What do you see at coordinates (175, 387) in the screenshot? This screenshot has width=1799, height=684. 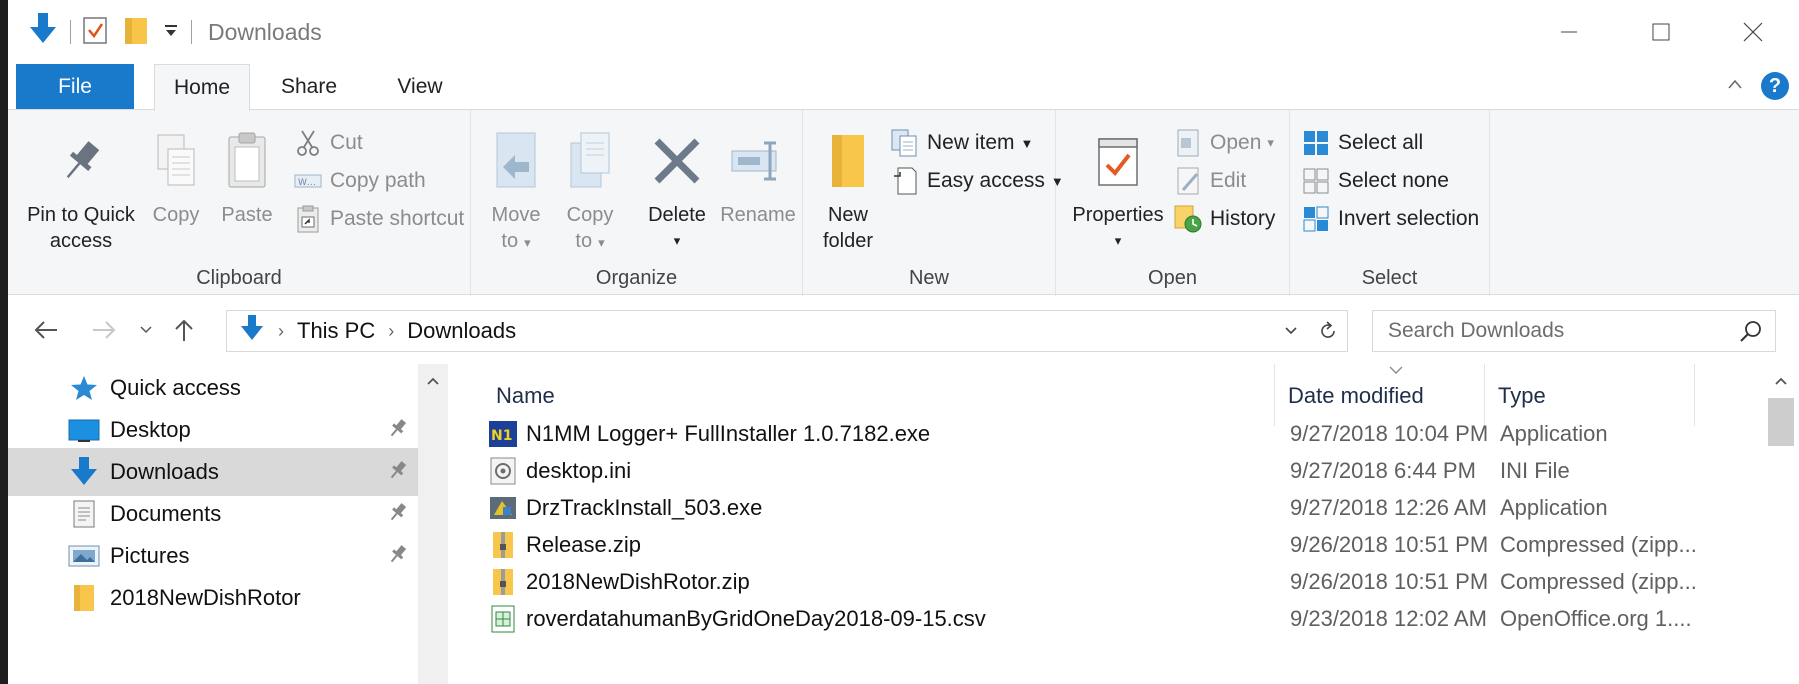 I see `nav-label: Quick access` at bounding box center [175, 387].